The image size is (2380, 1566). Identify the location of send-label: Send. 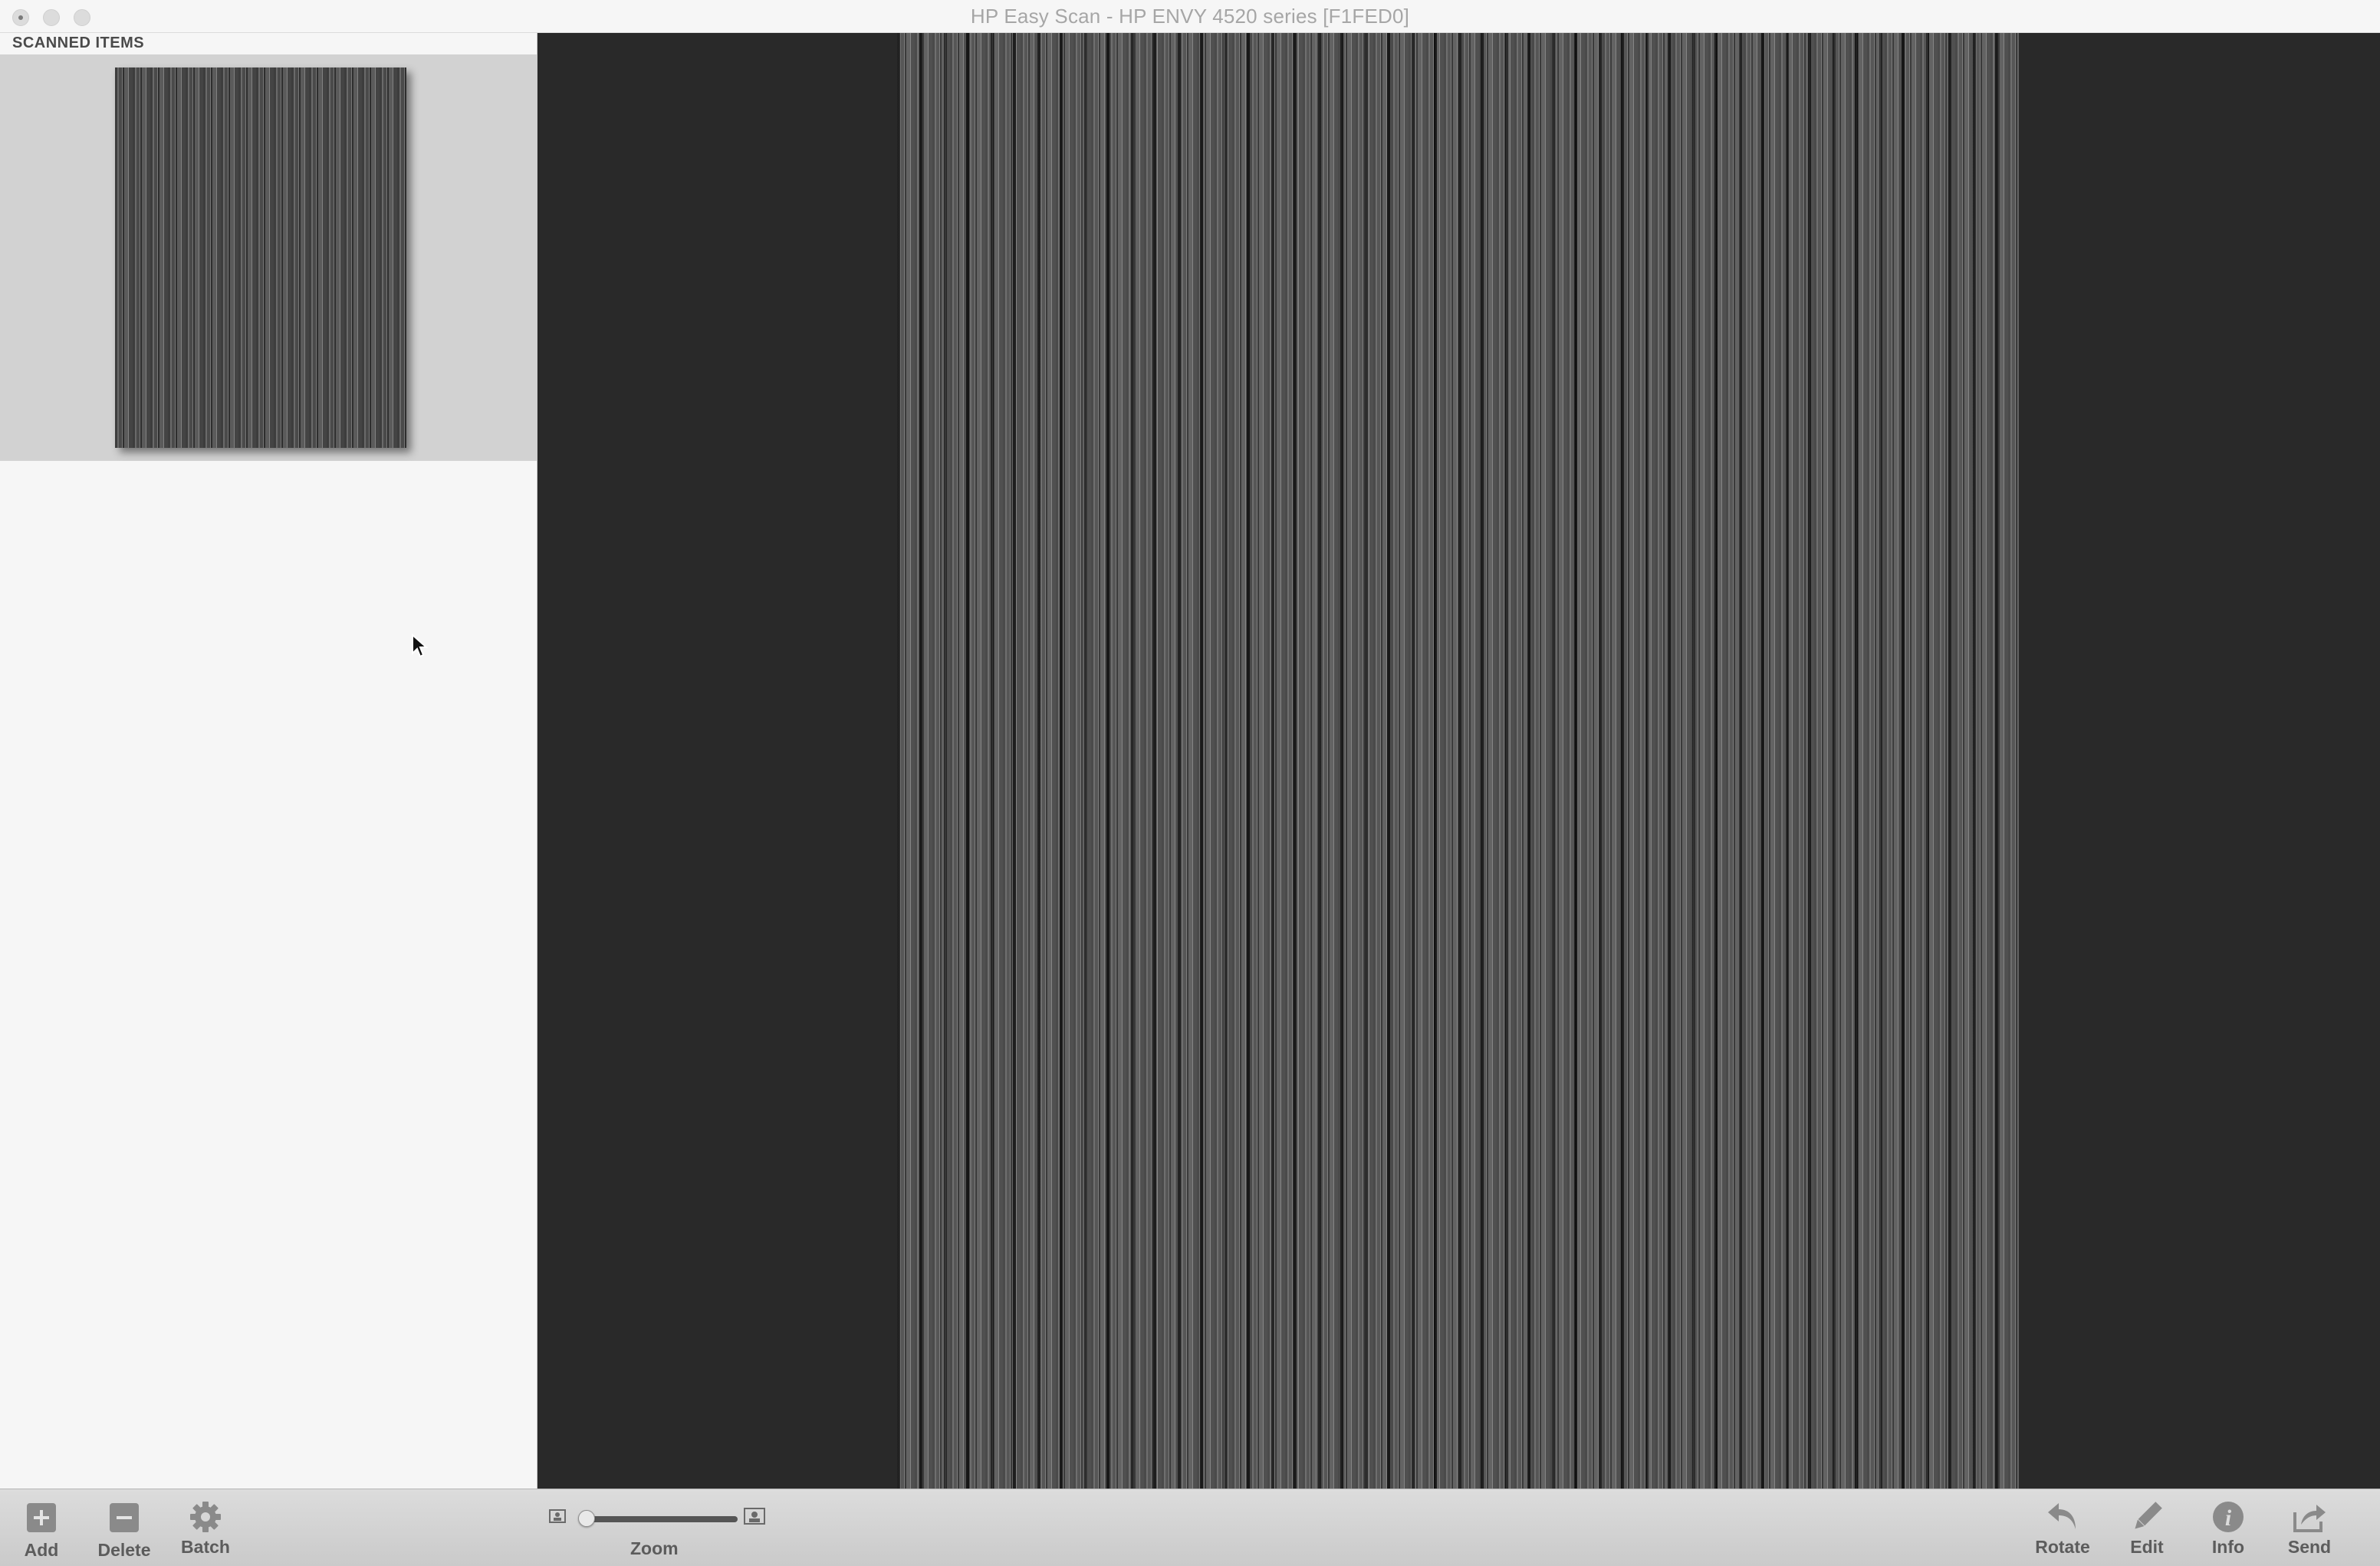
(2309, 1547).